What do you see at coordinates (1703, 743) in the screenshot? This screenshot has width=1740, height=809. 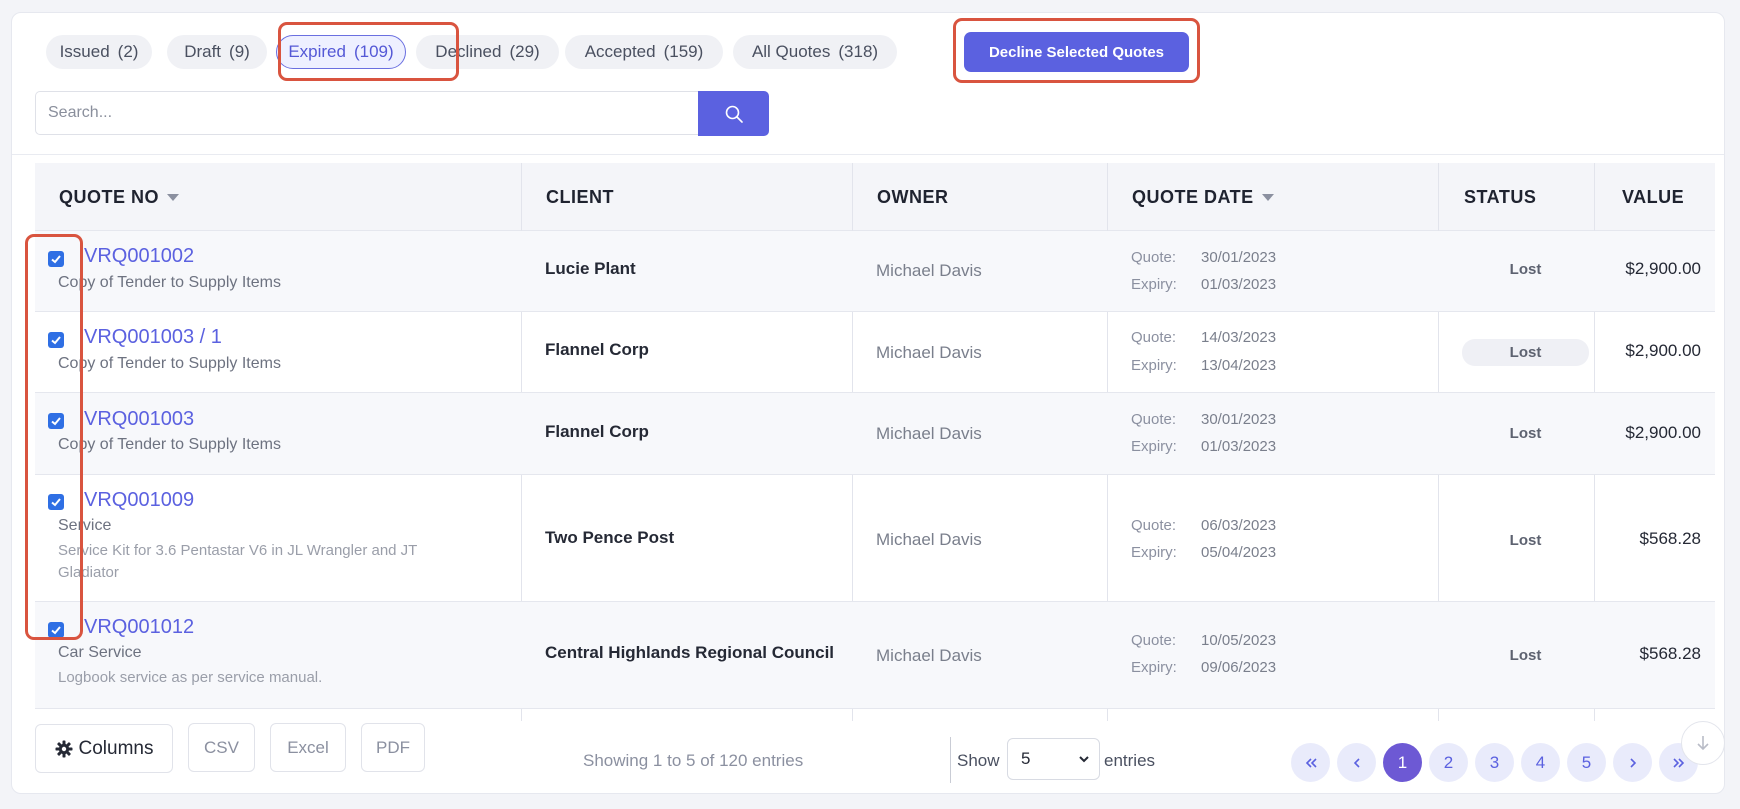 I see `scroll-down-button` at bounding box center [1703, 743].